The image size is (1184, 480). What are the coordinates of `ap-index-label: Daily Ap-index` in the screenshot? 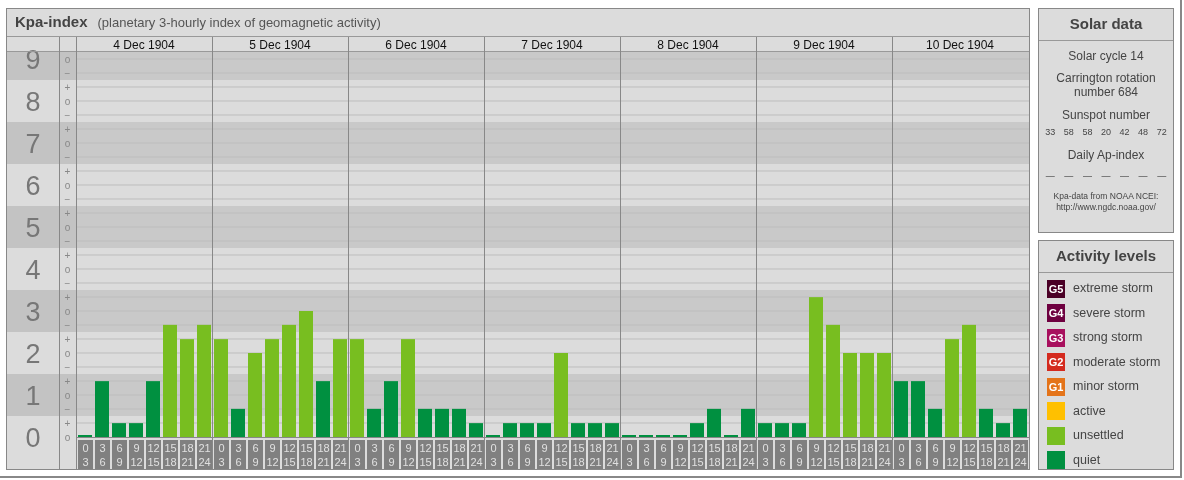 It's located at (1106, 154).